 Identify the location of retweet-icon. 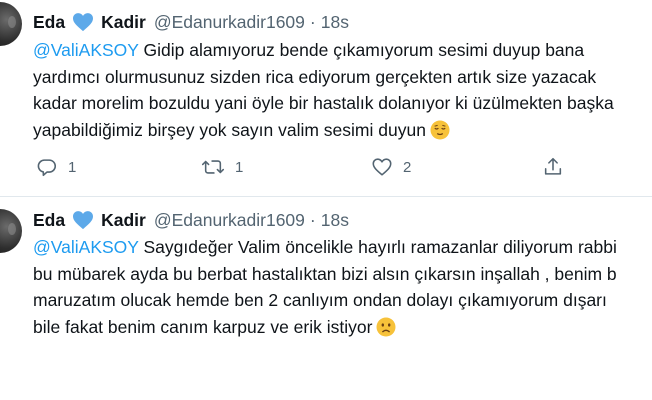
(213, 167).